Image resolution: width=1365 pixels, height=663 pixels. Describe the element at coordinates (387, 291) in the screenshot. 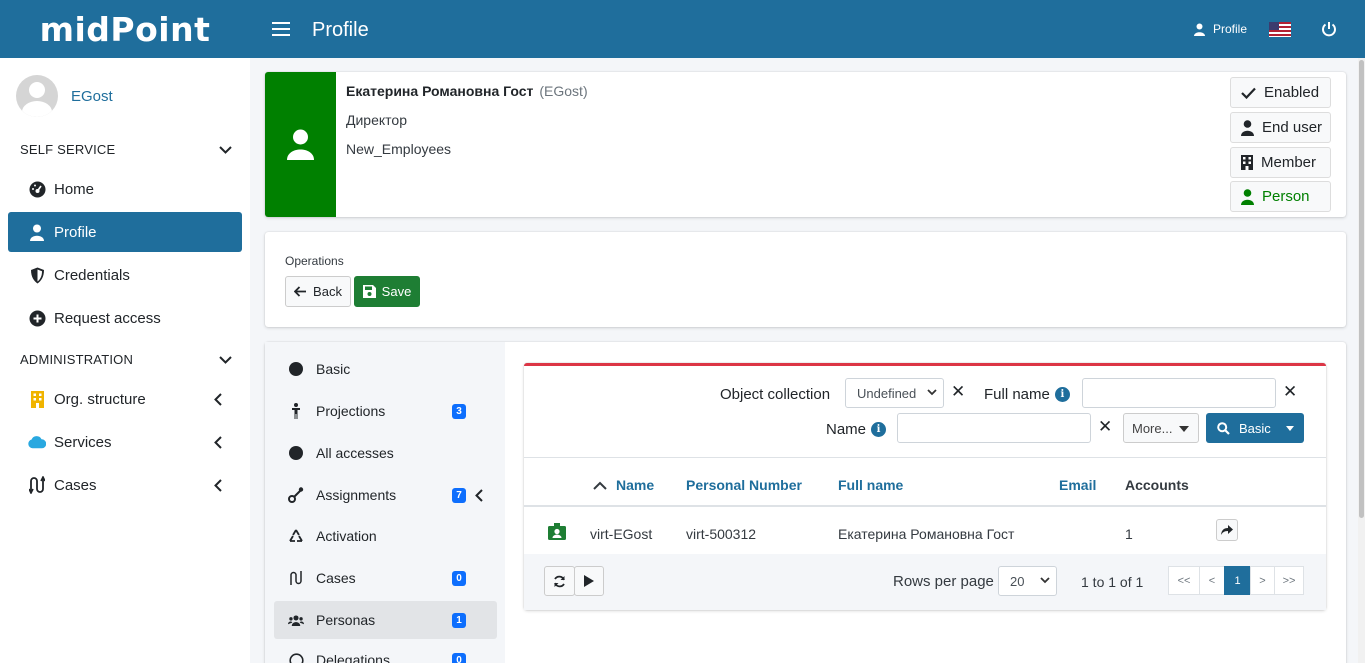

I see `save-button: Save` at that location.